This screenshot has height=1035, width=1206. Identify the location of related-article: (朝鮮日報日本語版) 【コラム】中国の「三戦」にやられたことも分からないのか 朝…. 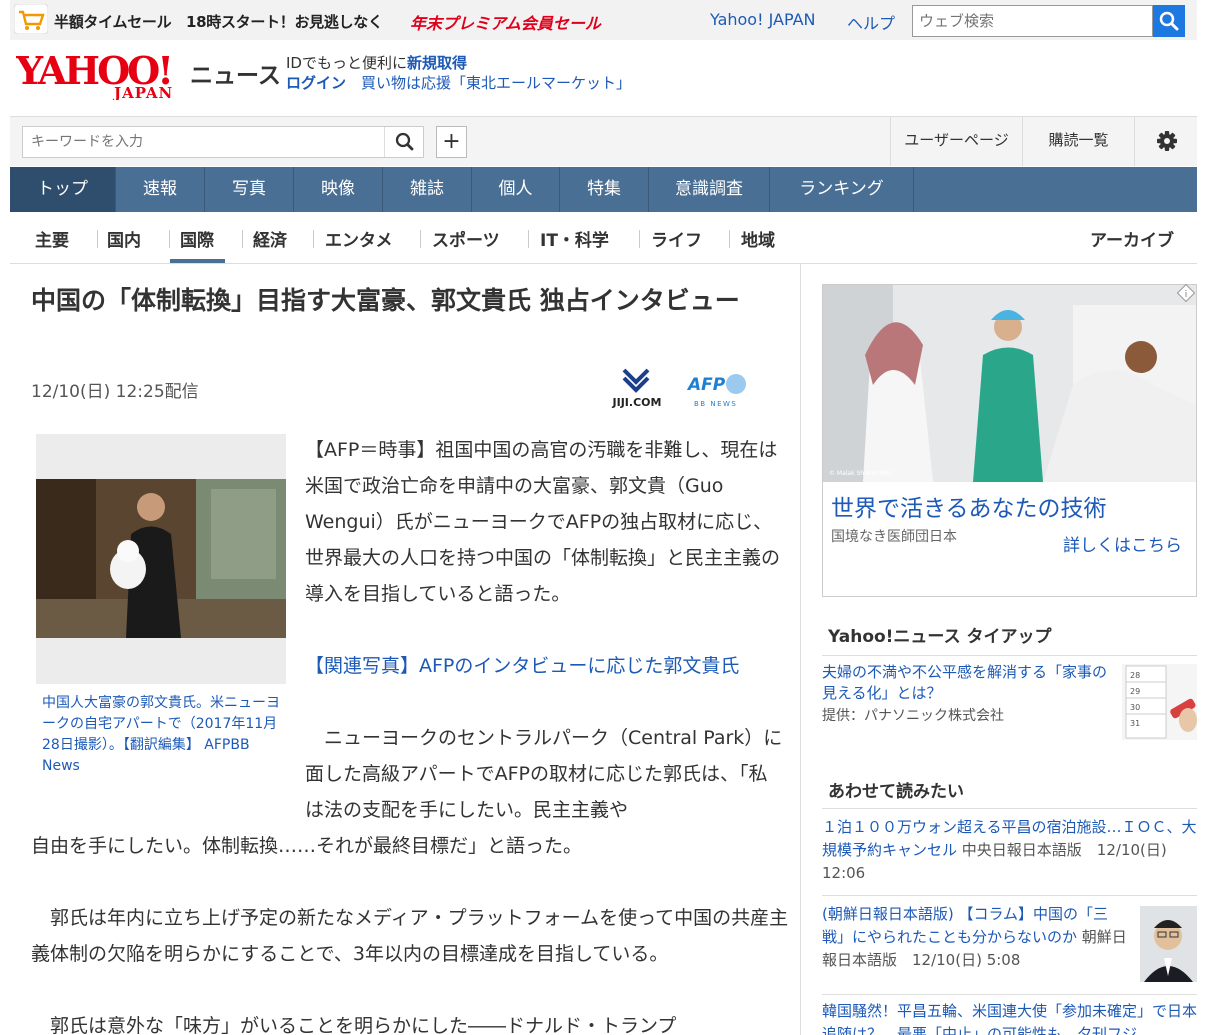
(974, 937).